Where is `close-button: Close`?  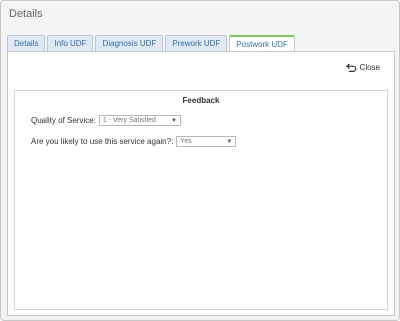 close-button: Close is located at coordinates (362, 67).